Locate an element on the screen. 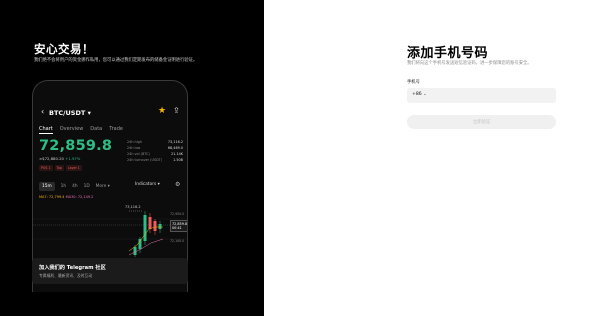 This screenshot has width=600, height=316. tag: Top is located at coordinates (59, 168).